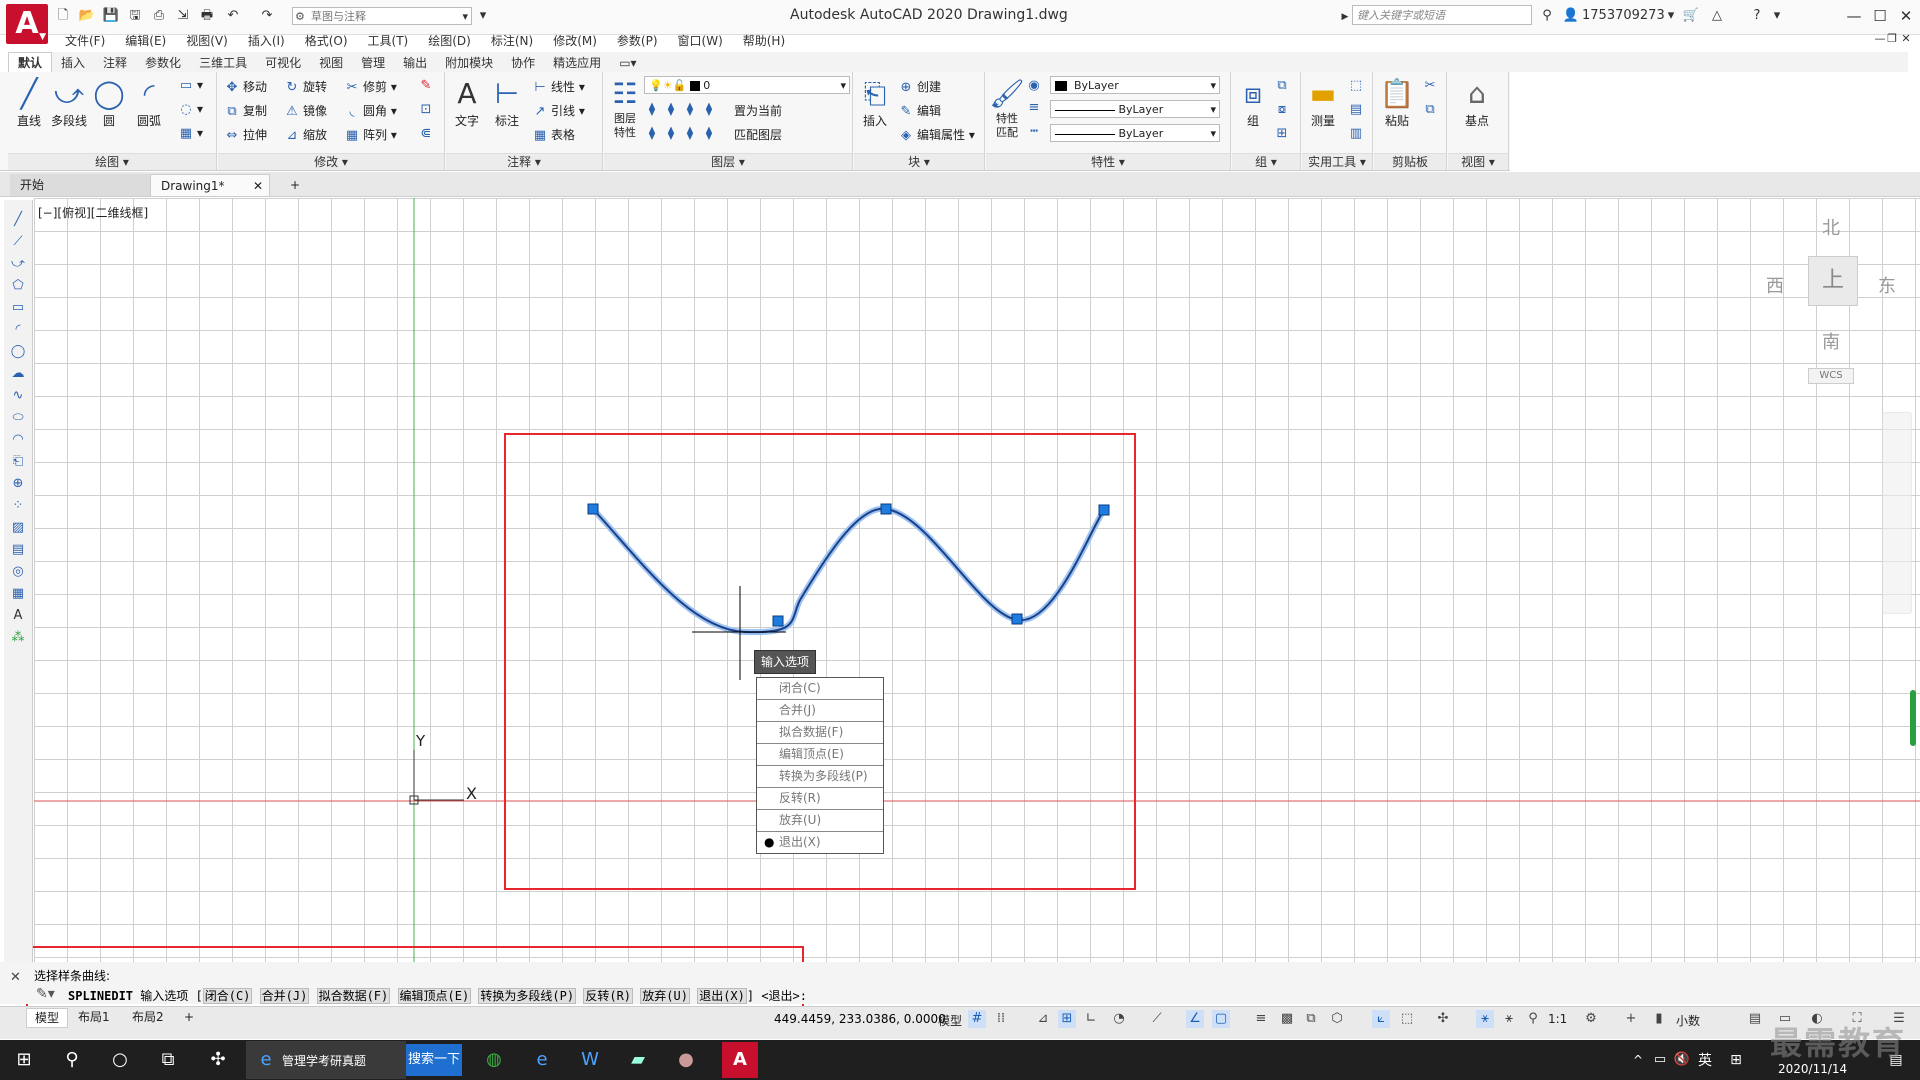 This screenshot has height=1080, width=1920. I want to click on linear-dim-button: ⊢ 线性 ▾, so click(558, 86).